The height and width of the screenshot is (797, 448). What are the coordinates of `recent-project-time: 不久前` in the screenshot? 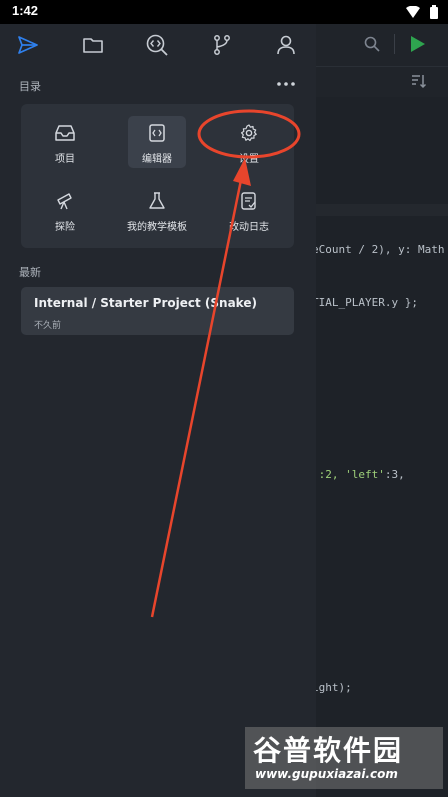 It's located at (48, 326).